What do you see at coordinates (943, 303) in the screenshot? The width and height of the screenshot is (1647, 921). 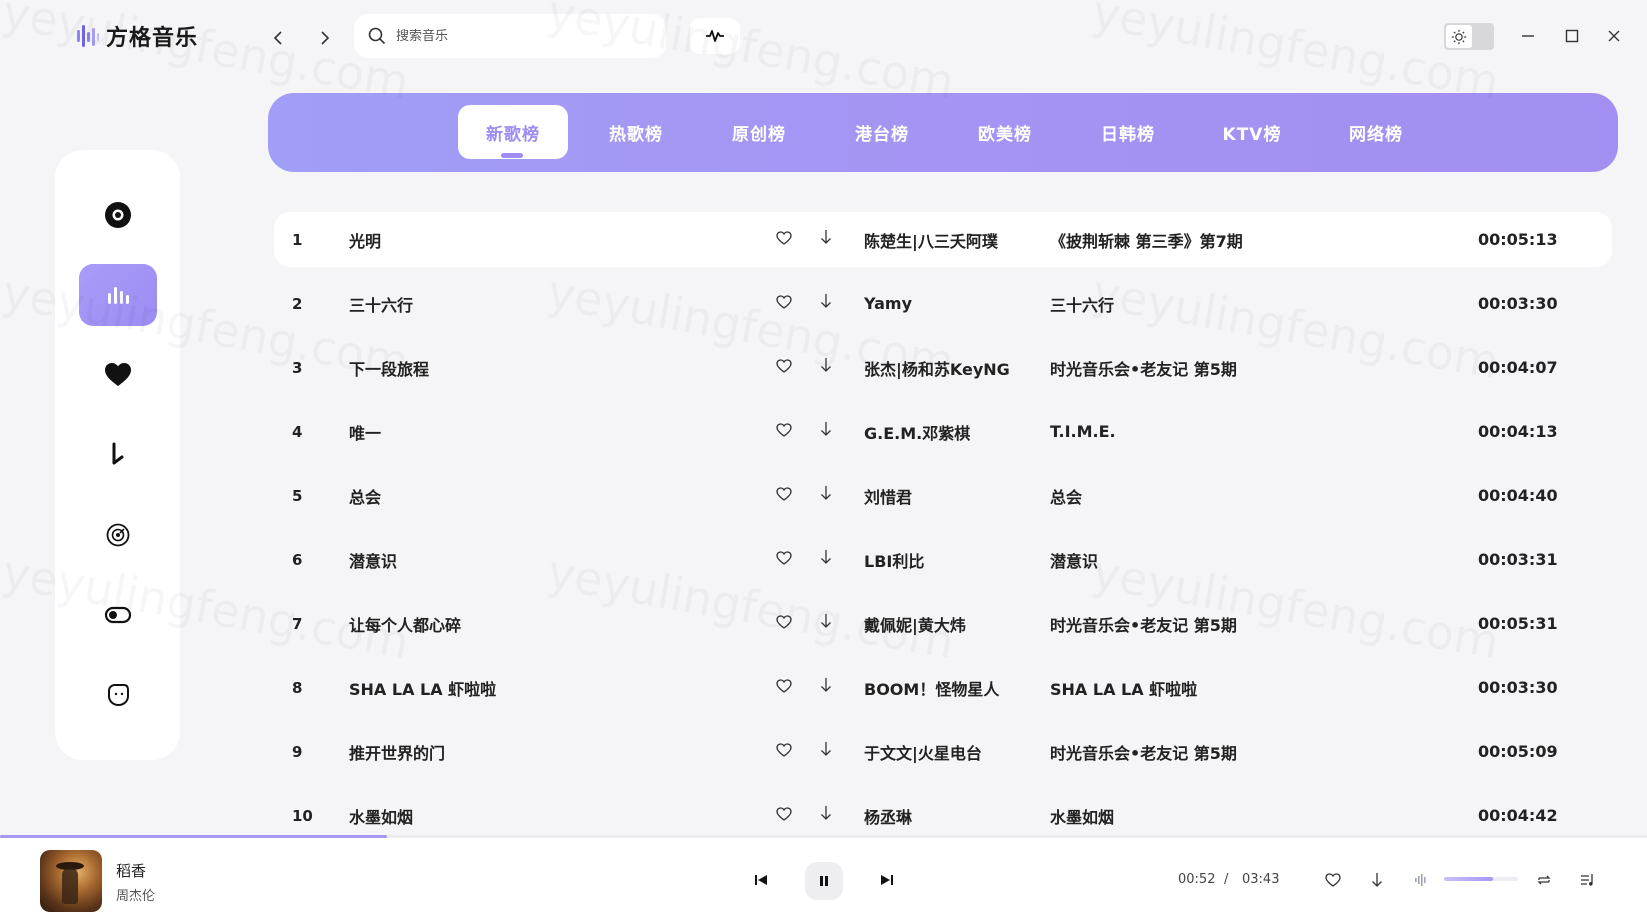 I see `song-row: 2 三十六行 Yamy 三十六行 00:03:30` at bounding box center [943, 303].